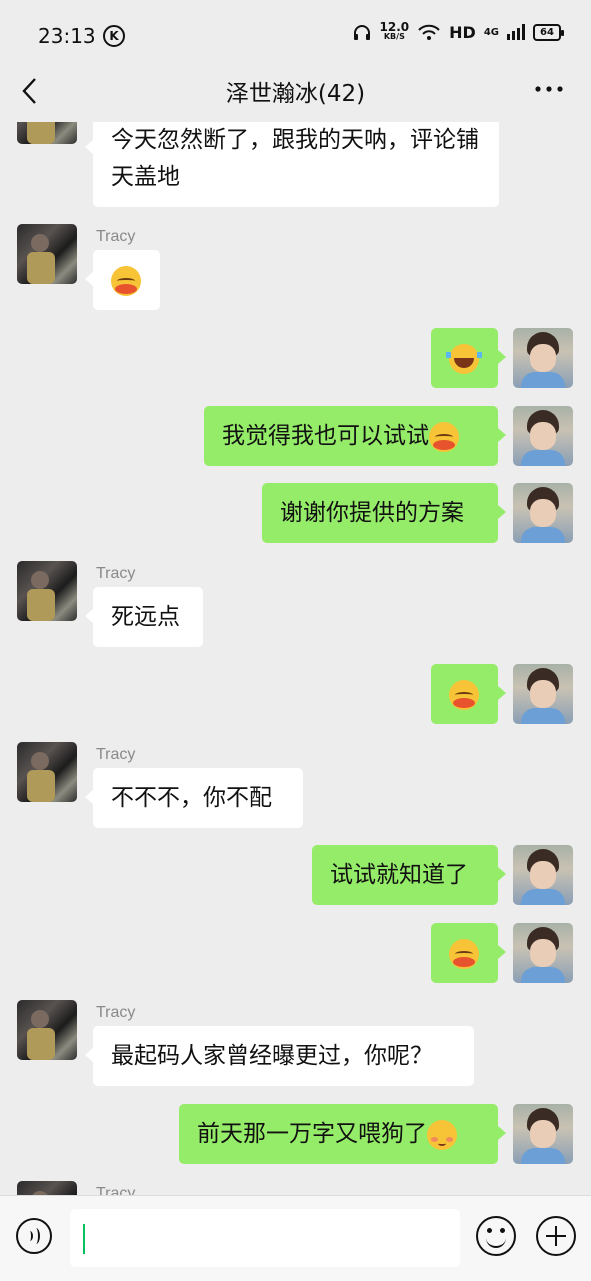  What do you see at coordinates (272, 1056) in the screenshot?
I see `message-text: 最起码人家曾经曝更过，你呢？` at bounding box center [272, 1056].